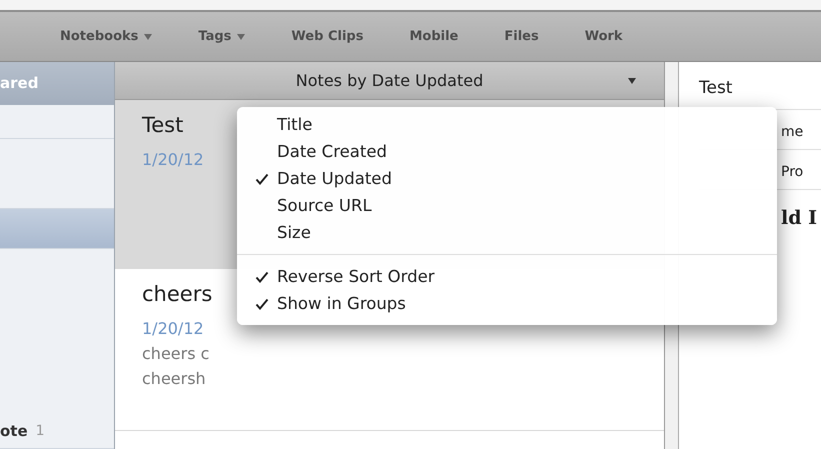  What do you see at coordinates (632, 81) in the screenshot?
I see `caret-icon` at bounding box center [632, 81].